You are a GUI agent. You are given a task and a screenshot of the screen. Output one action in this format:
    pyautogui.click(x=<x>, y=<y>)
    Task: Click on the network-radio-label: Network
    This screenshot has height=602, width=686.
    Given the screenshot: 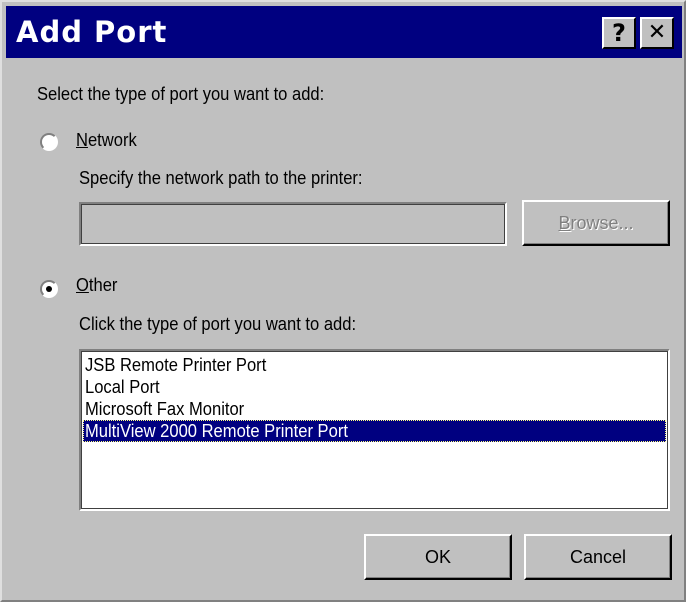 What is the action you would take?
    pyautogui.click(x=106, y=140)
    